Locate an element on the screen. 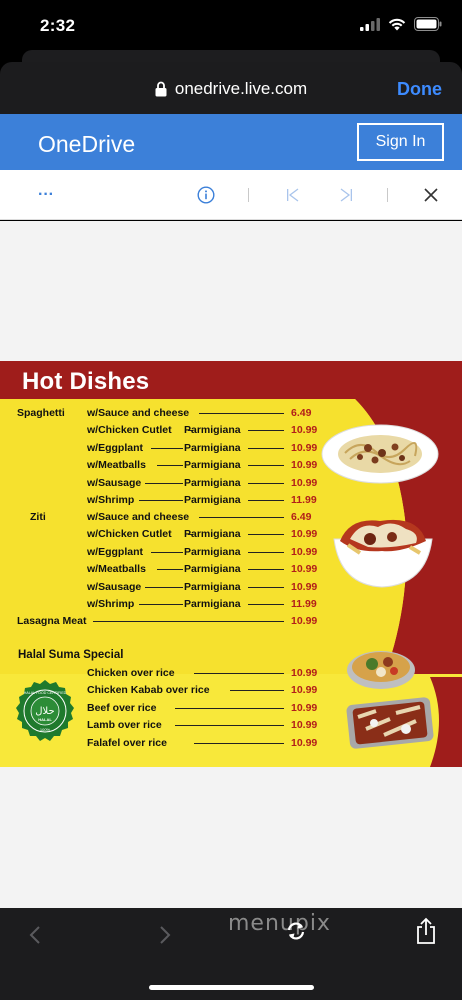 This screenshot has height=1000, width=462. item-name: Falafel over rice is located at coordinates (127, 742).